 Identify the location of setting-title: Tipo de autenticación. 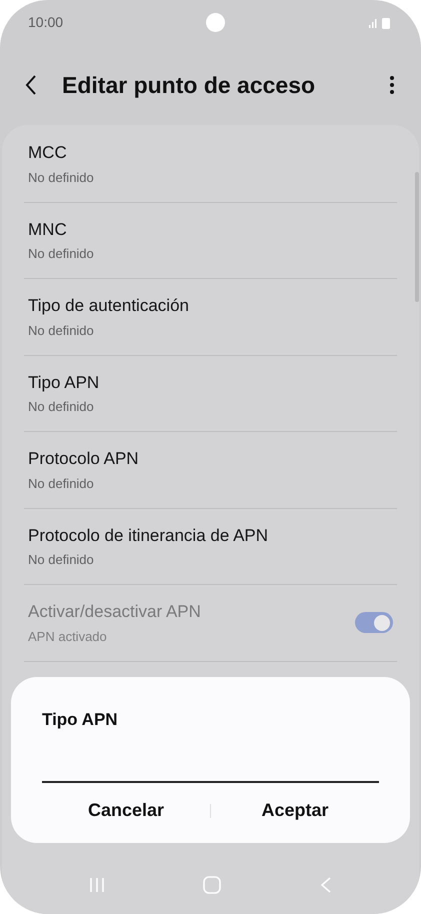
(108, 306).